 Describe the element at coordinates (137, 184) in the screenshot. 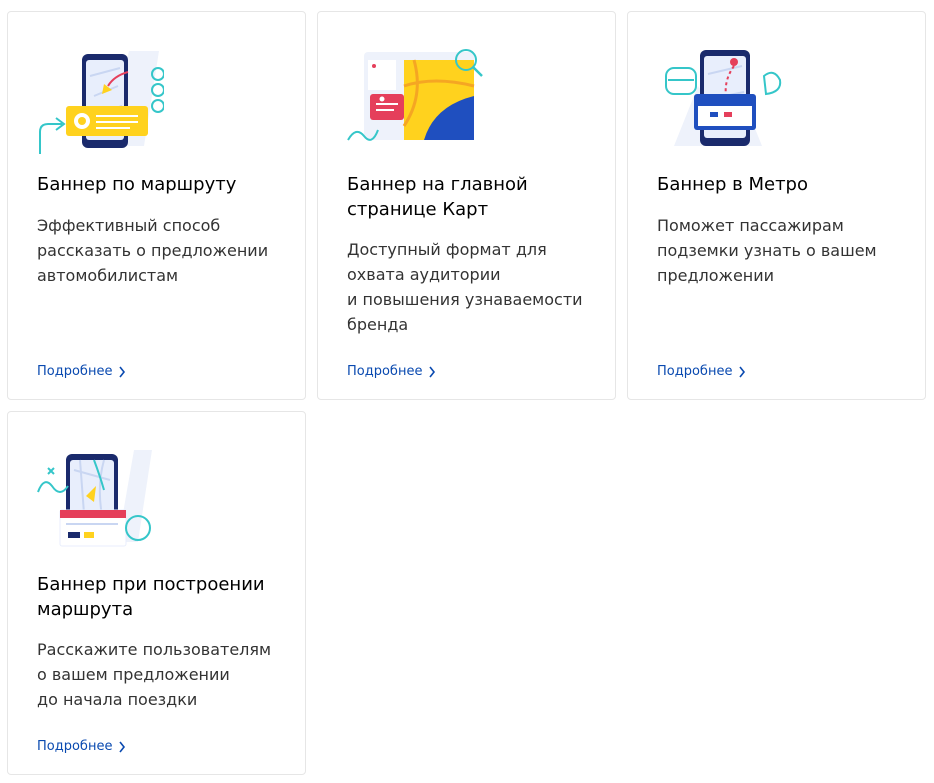

I see `card-title: Баннер по маршруту` at that location.